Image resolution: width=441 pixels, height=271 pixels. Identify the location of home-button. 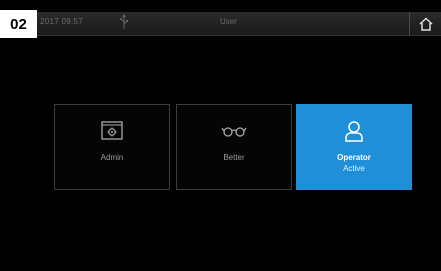
(425, 24).